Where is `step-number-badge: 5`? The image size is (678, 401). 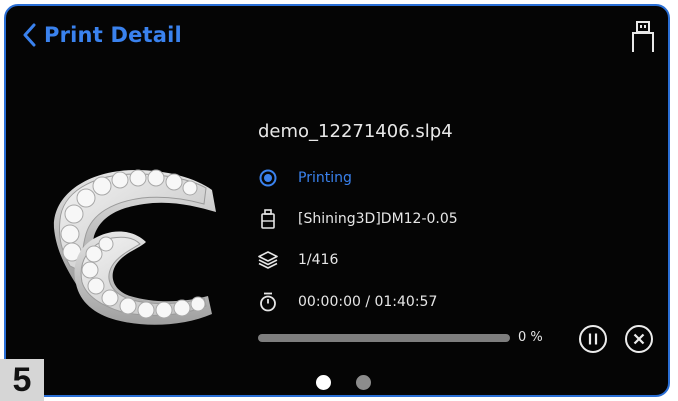
step-number-badge: 5 is located at coordinates (22, 380).